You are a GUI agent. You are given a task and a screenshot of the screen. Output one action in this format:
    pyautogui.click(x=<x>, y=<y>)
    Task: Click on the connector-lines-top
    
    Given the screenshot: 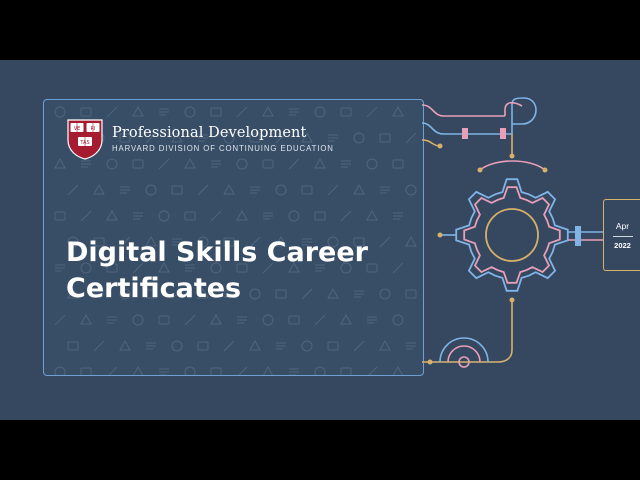 What is the action you would take?
    pyautogui.click(x=483, y=134)
    